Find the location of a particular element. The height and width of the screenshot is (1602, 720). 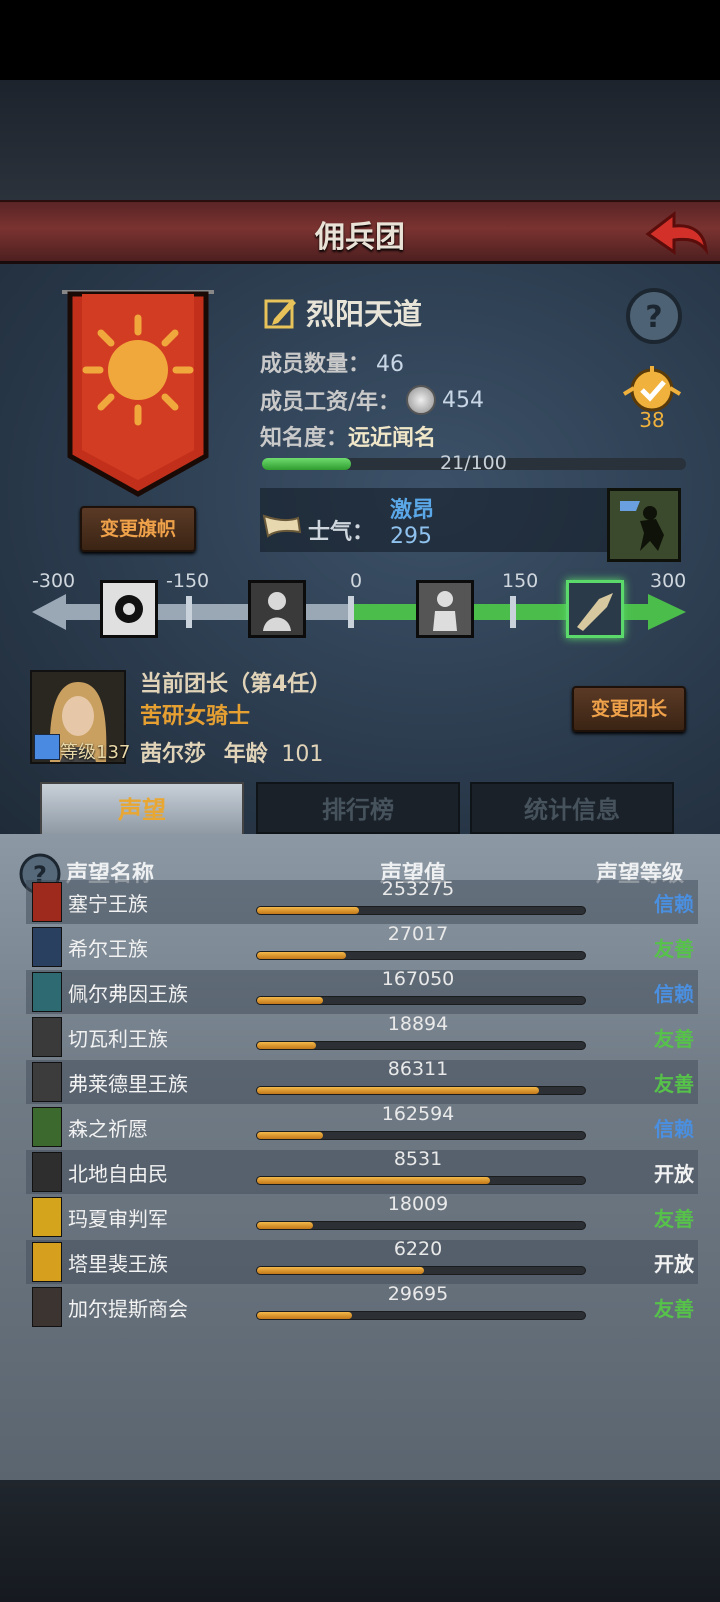

faction-name: 佩尔弗因王族 is located at coordinates (128, 994).